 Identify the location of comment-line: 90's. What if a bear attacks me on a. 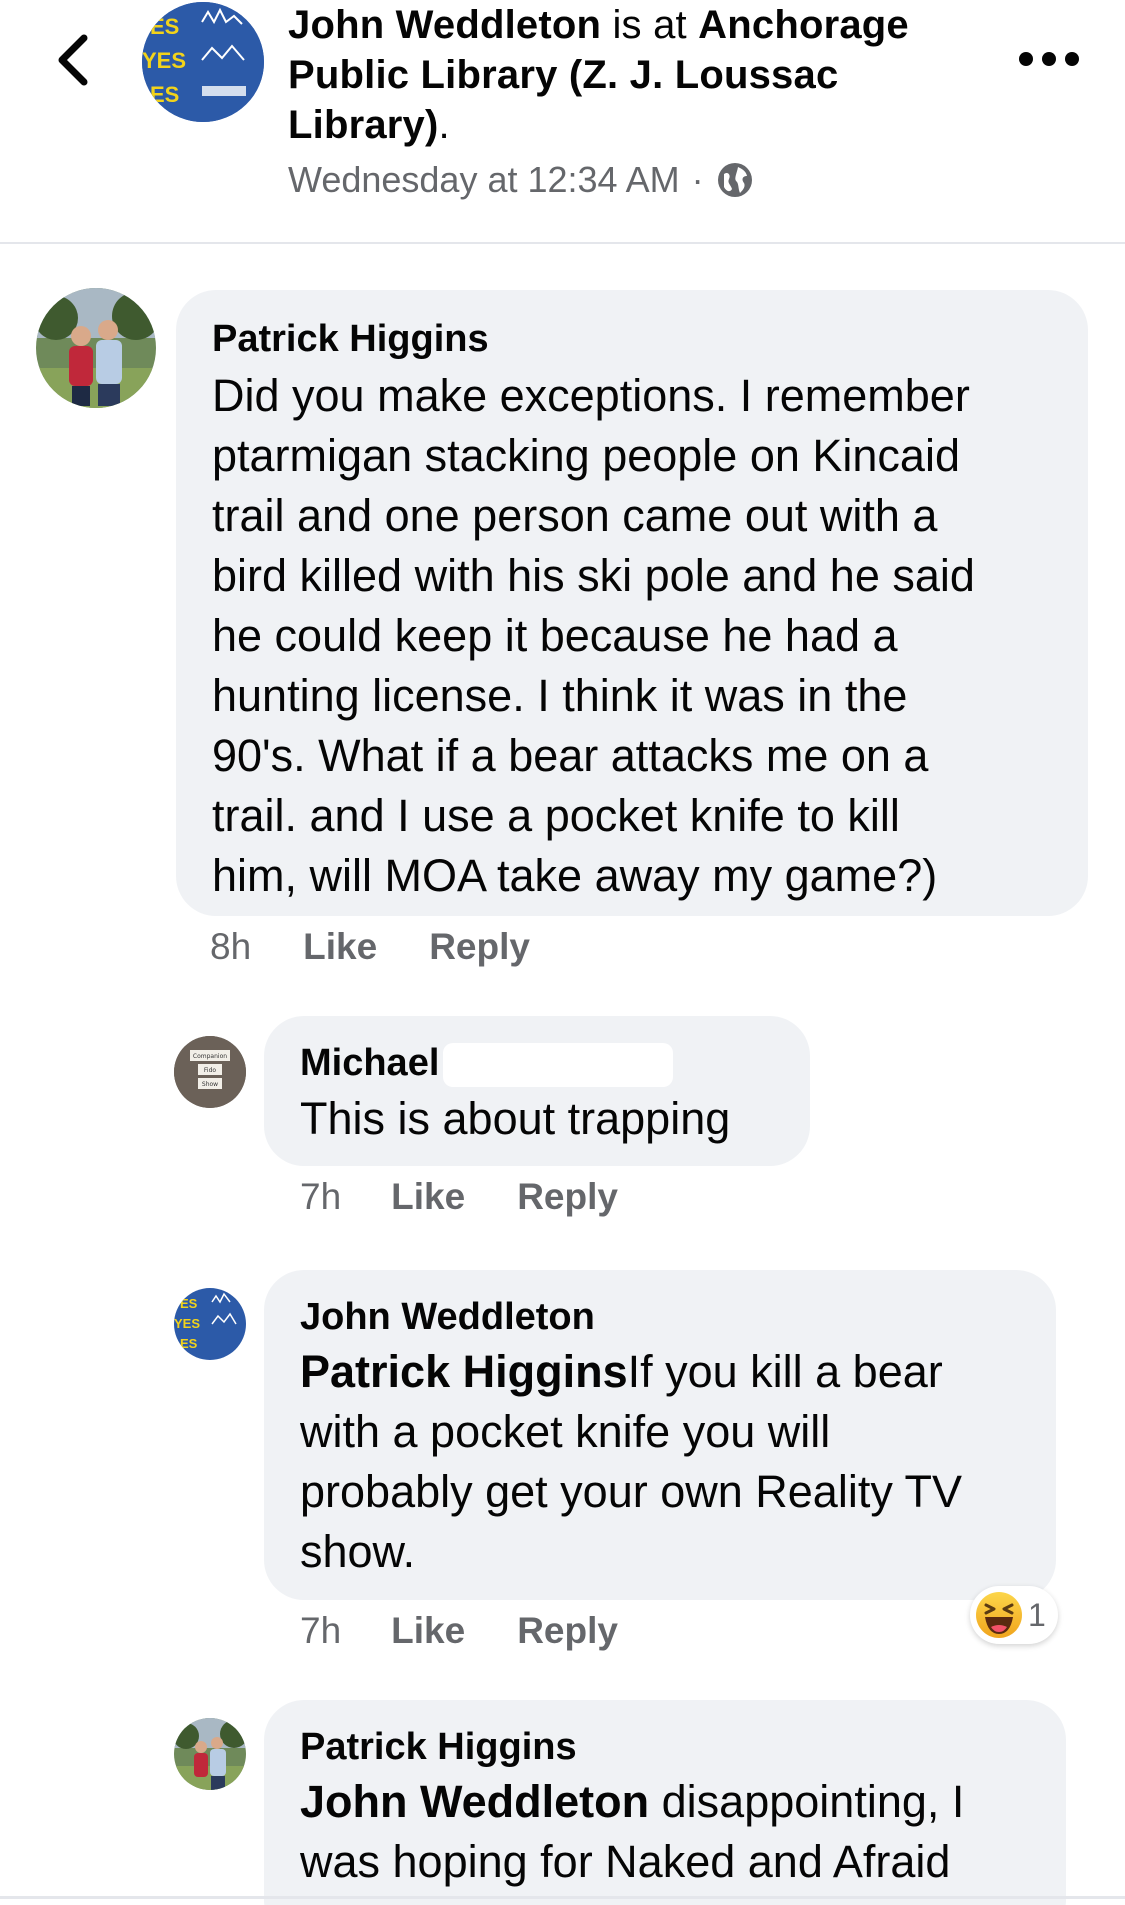
(570, 755).